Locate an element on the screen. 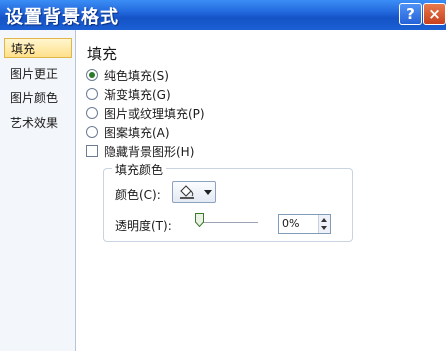 The height and width of the screenshot is (351, 446). color-picker-button is located at coordinates (194, 192).